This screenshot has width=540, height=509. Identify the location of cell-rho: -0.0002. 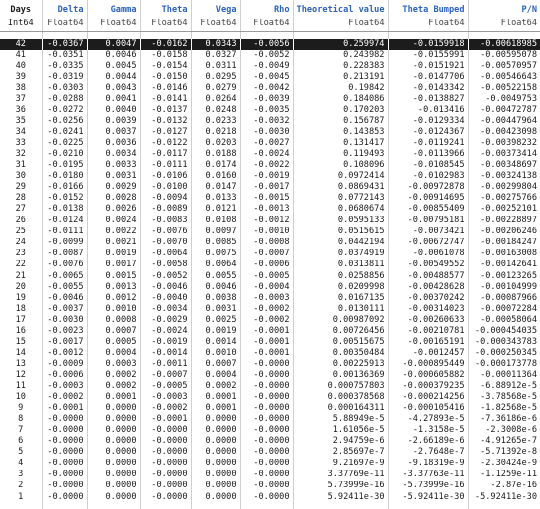
(266, 309).